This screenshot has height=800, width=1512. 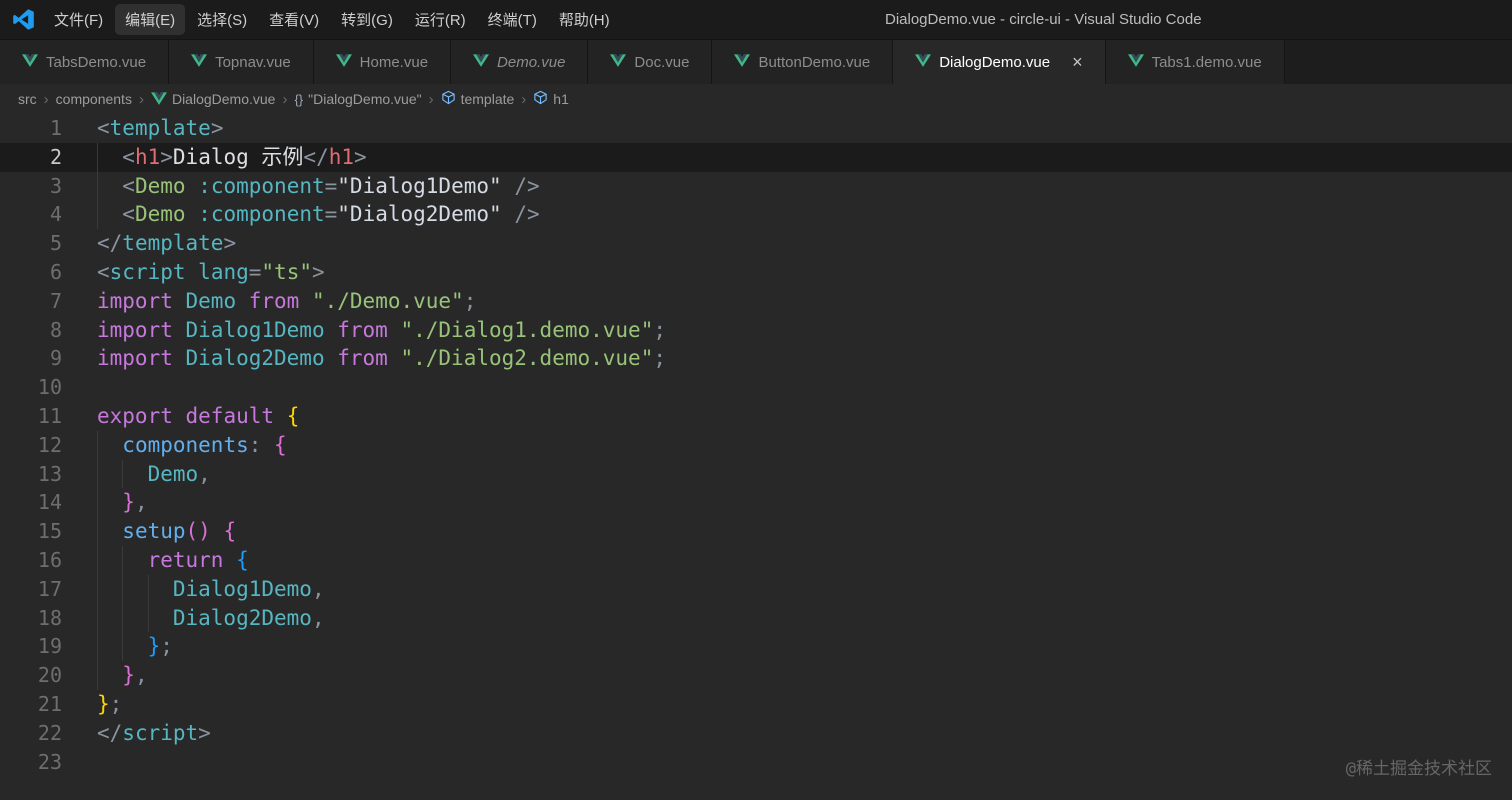 I want to click on code-line: 21};, so click(x=756, y=704).